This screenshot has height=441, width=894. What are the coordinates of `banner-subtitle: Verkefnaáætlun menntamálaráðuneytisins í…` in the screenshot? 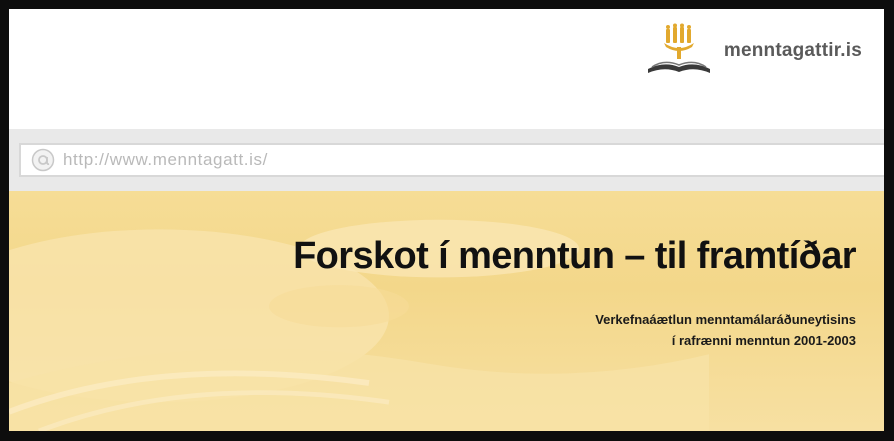 It's located at (725, 330).